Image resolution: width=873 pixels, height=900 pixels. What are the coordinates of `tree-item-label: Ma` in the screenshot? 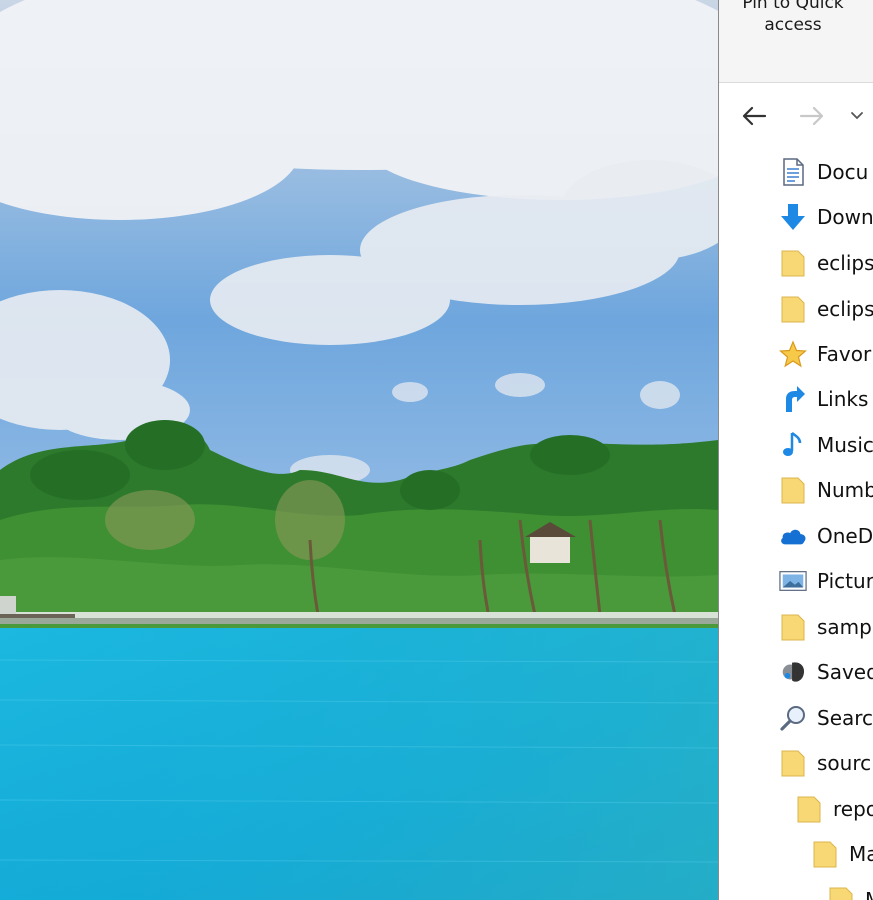 It's located at (861, 854).